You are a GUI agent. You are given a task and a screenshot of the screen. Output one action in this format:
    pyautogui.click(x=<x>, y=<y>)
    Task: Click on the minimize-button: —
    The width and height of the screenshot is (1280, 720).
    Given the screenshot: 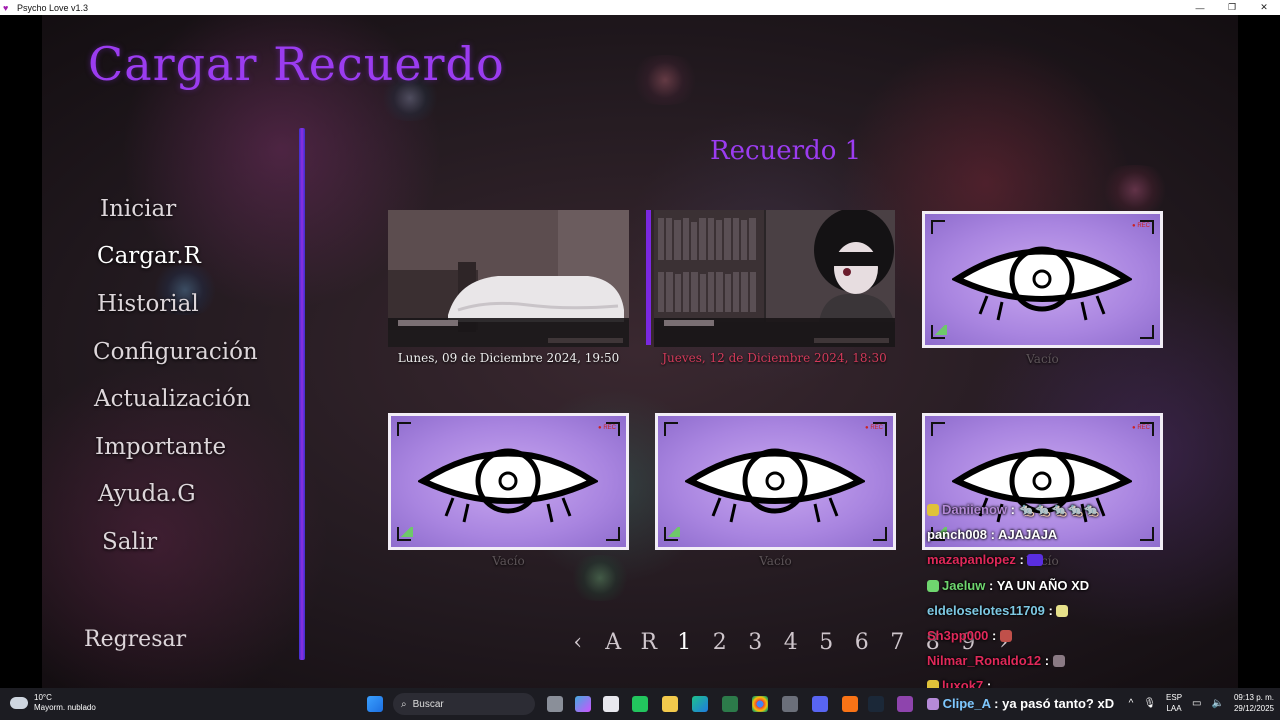 What is the action you would take?
    pyautogui.click(x=1200, y=7)
    